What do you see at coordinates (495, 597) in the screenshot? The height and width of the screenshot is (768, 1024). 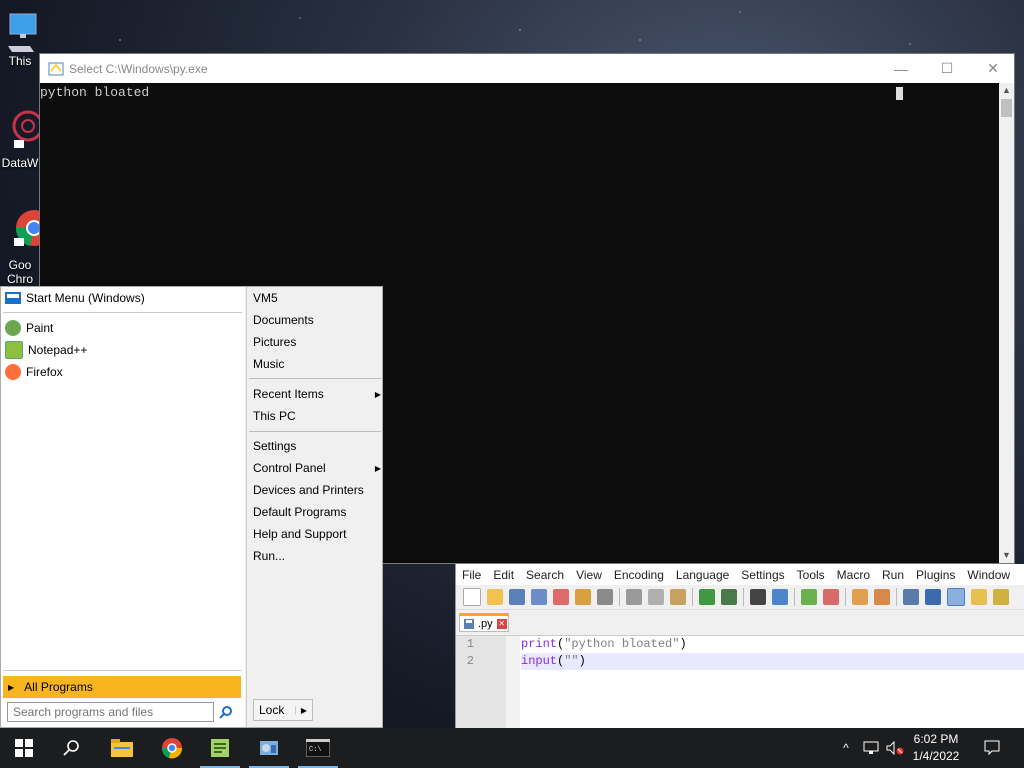 I see `open-file-icon` at bounding box center [495, 597].